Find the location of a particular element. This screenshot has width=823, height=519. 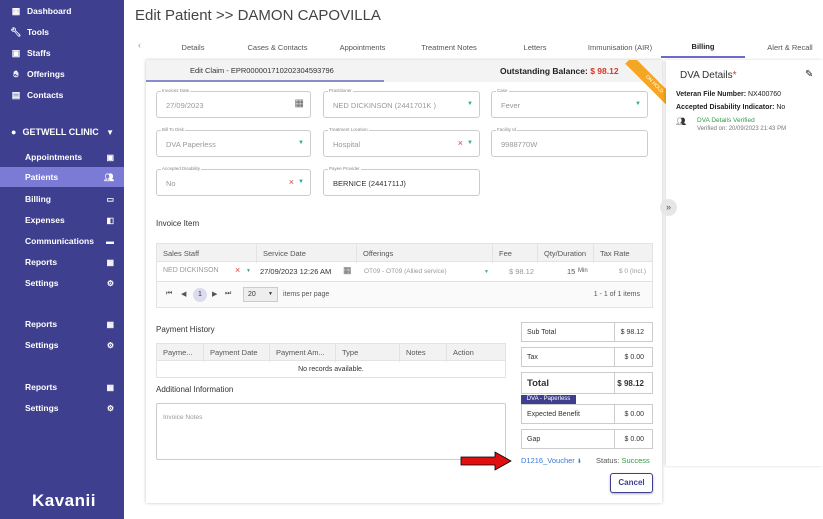

invoice-date-field: Invoices Date 27/09/2023 ▦ is located at coordinates (233, 103).